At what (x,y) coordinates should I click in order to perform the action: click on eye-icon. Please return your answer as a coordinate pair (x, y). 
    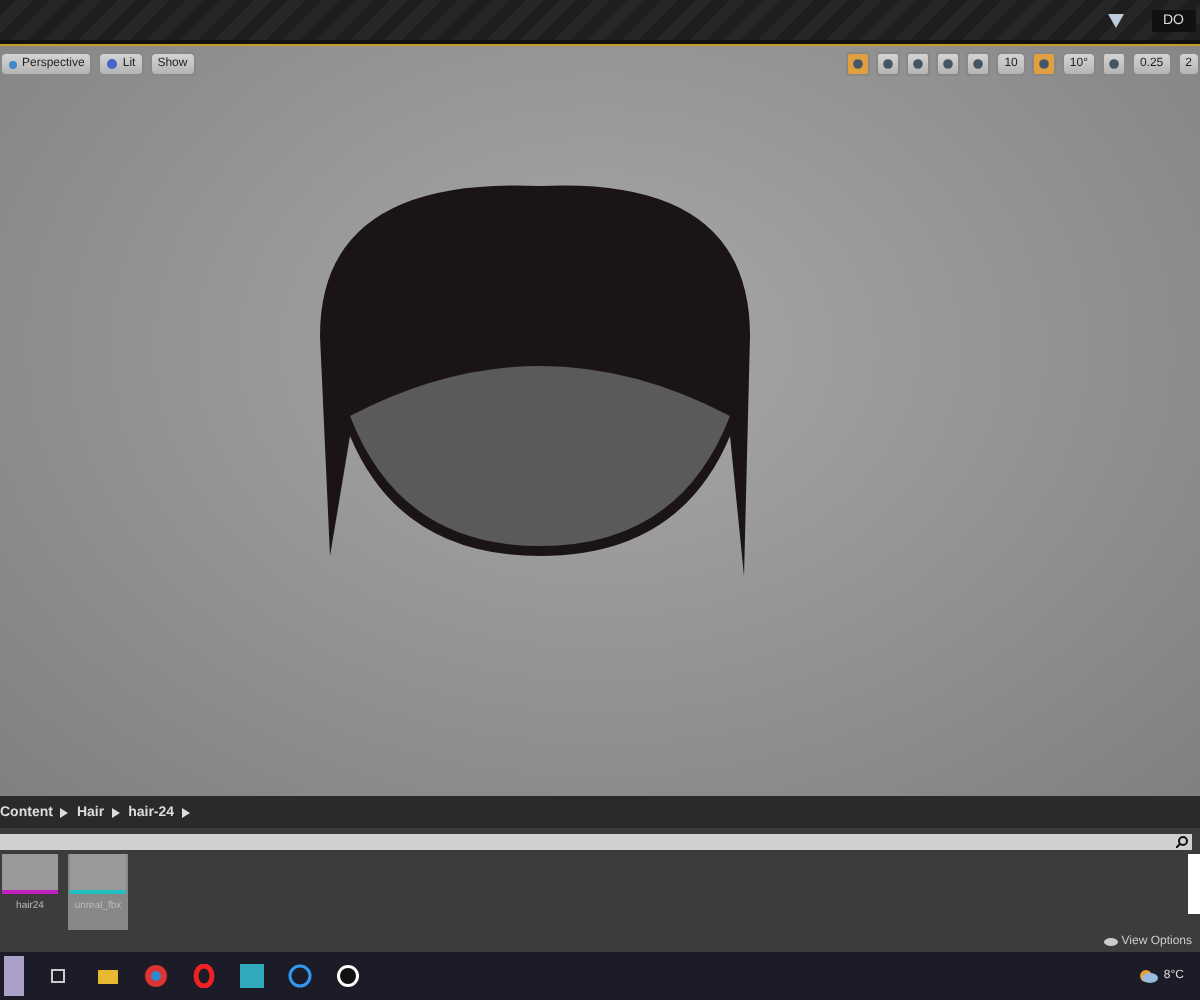
    Looking at the image, I should click on (1110, 942).